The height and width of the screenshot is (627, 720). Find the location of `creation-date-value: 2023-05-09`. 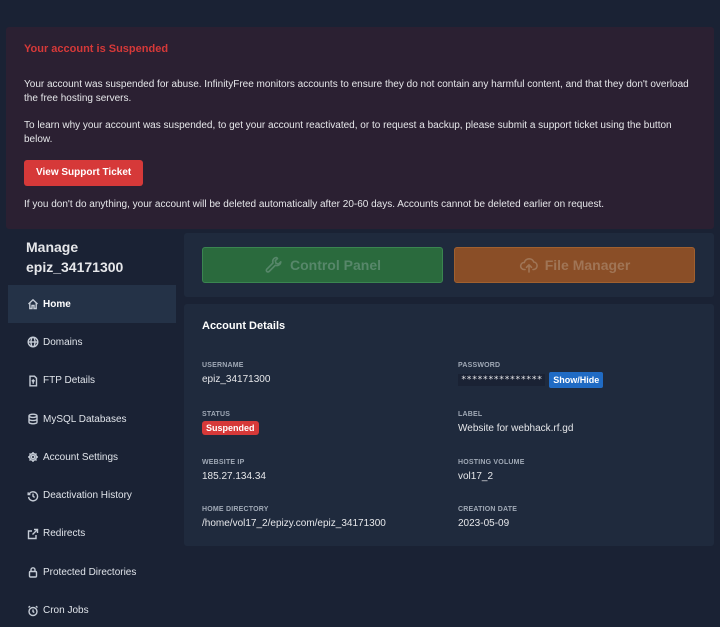

creation-date-value: 2023-05-09 is located at coordinates (484, 523).